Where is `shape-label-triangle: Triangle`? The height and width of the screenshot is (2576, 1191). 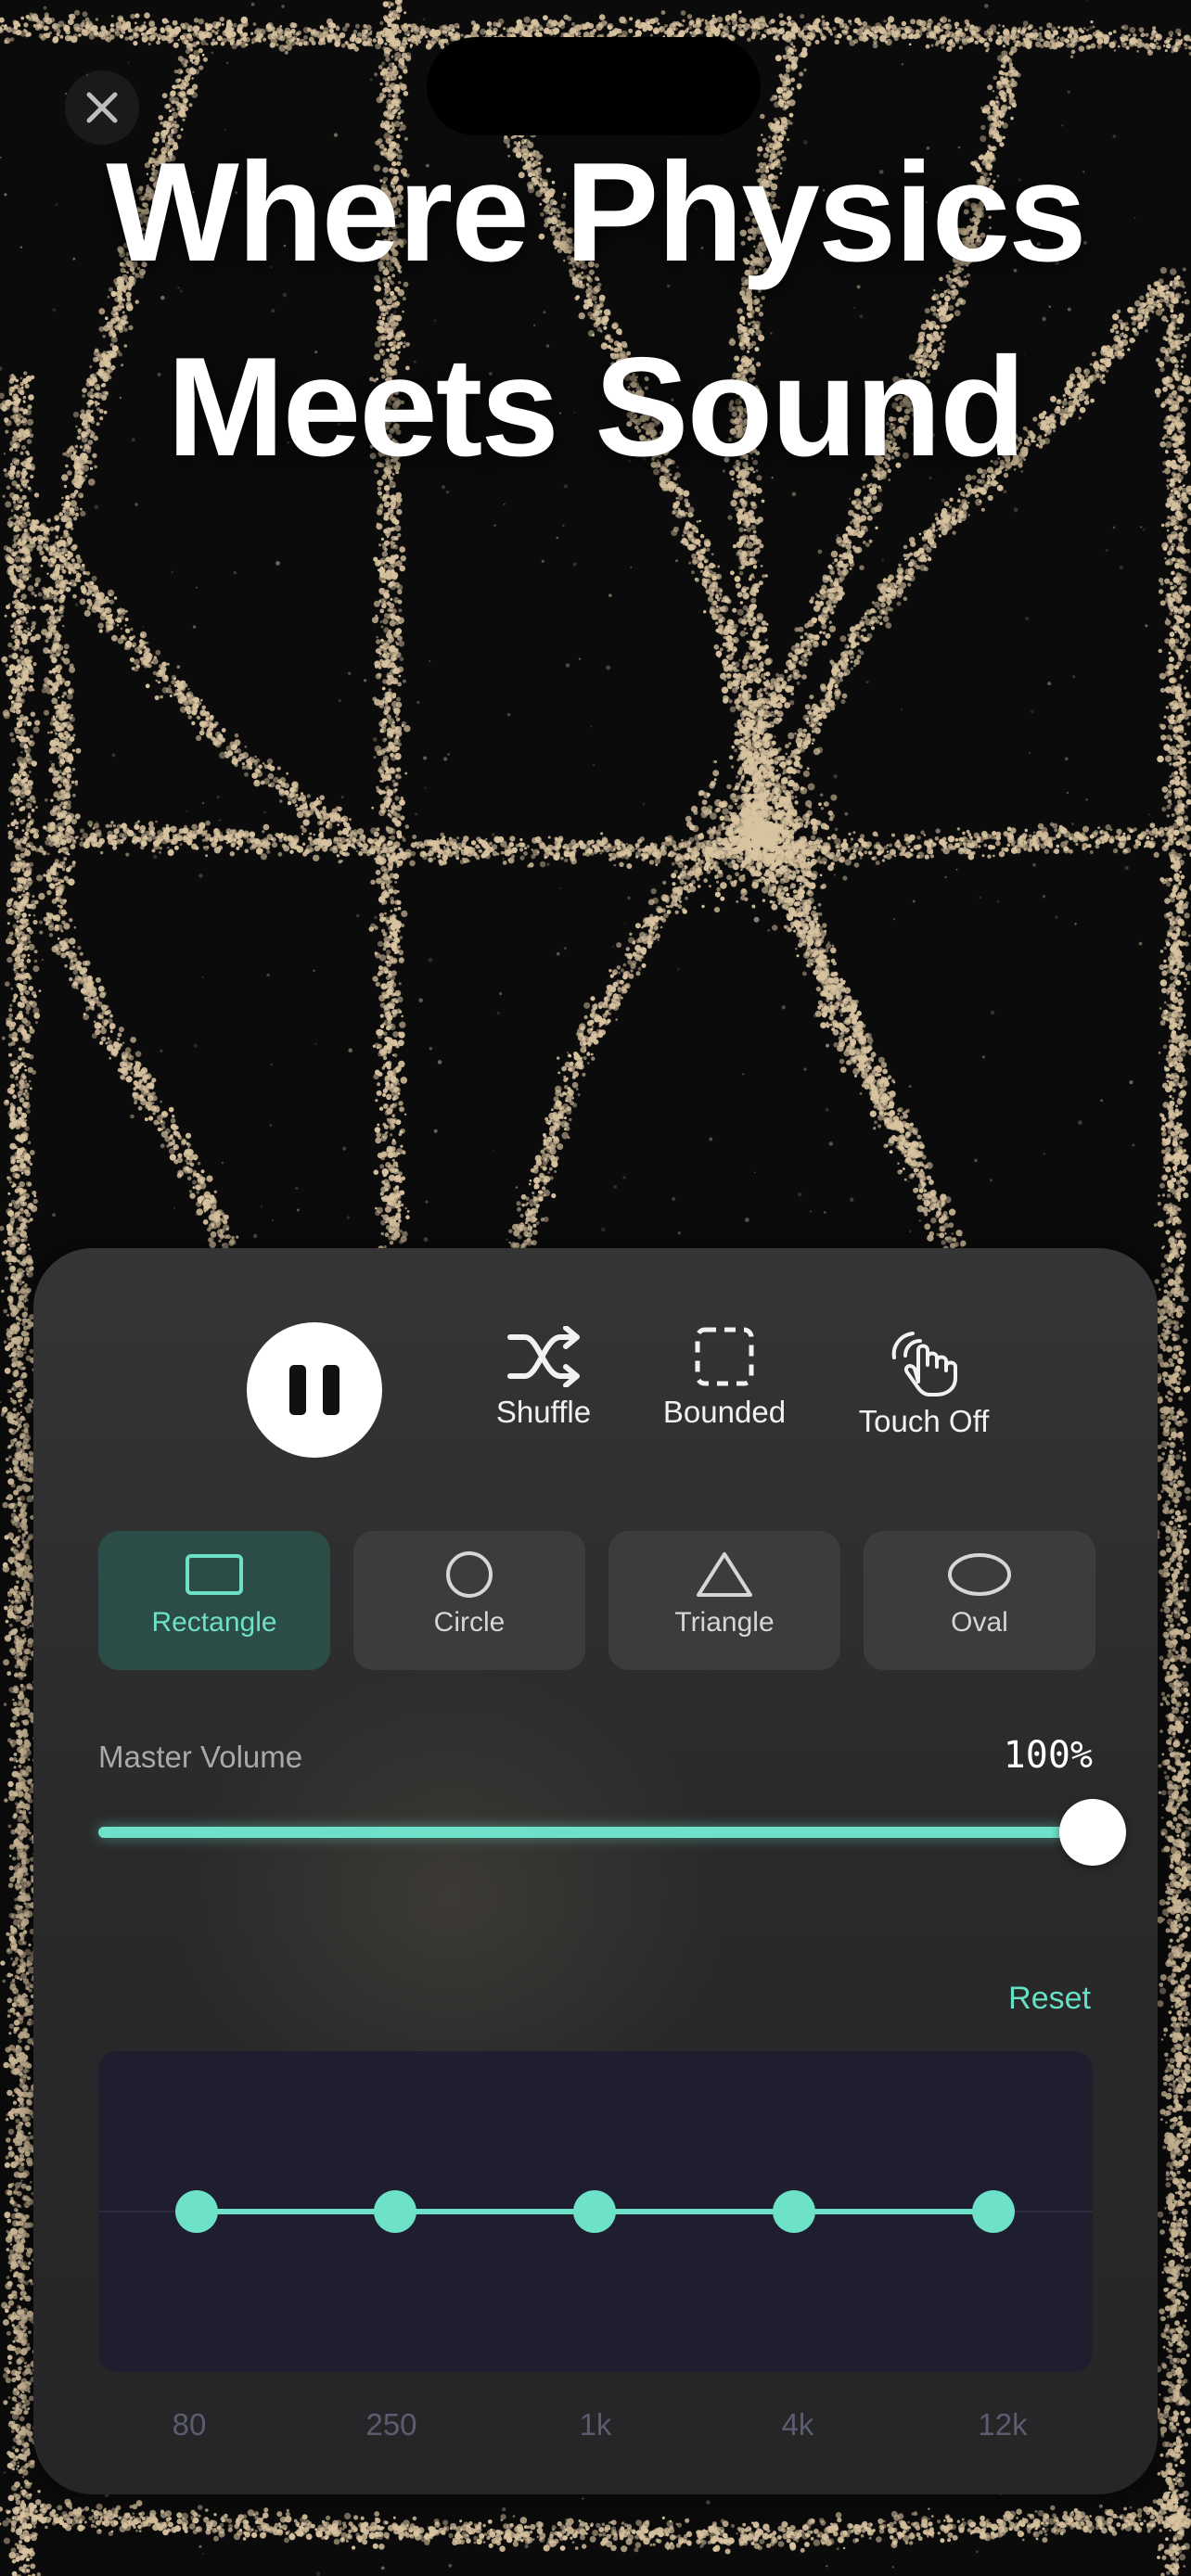 shape-label-triangle: Triangle is located at coordinates (725, 1622).